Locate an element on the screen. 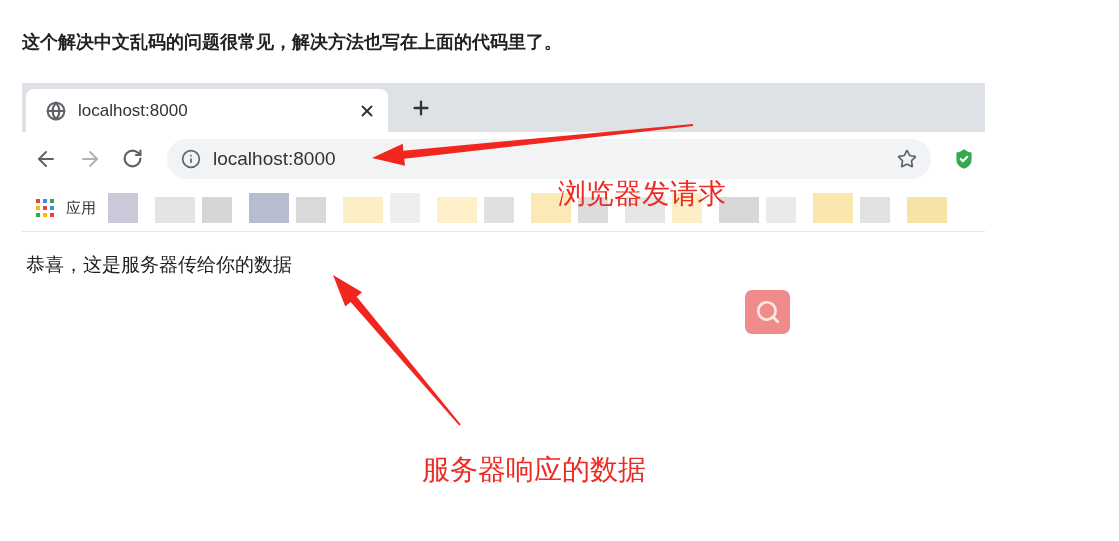 Image resolution: width=1119 pixels, height=541 pixels. address-bar: localhost:8000 is located at coordinates (549, 158).